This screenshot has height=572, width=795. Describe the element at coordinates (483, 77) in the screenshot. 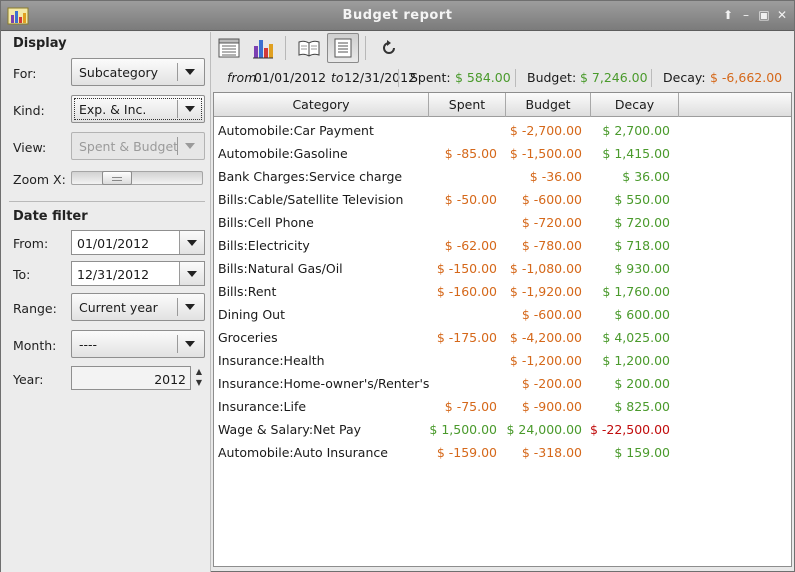

I see `spent-total: $ 584.00` at that location.